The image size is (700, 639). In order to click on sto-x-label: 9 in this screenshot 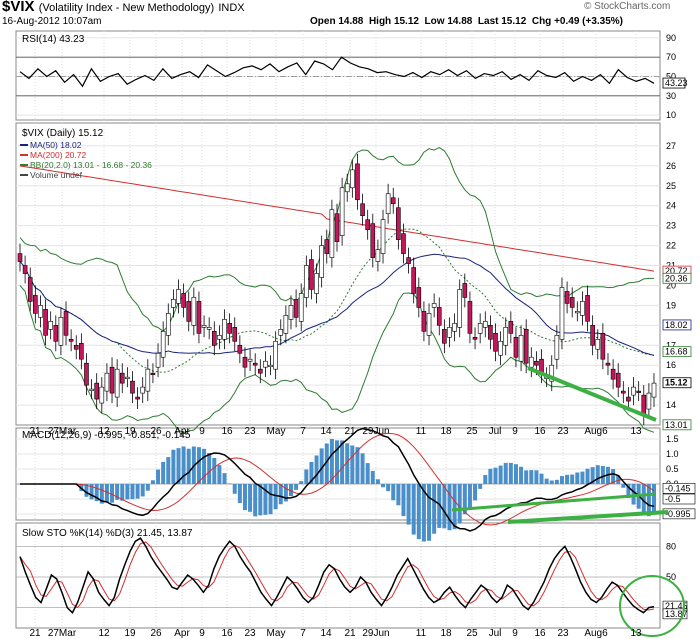, I will do `click(202, 633)`.